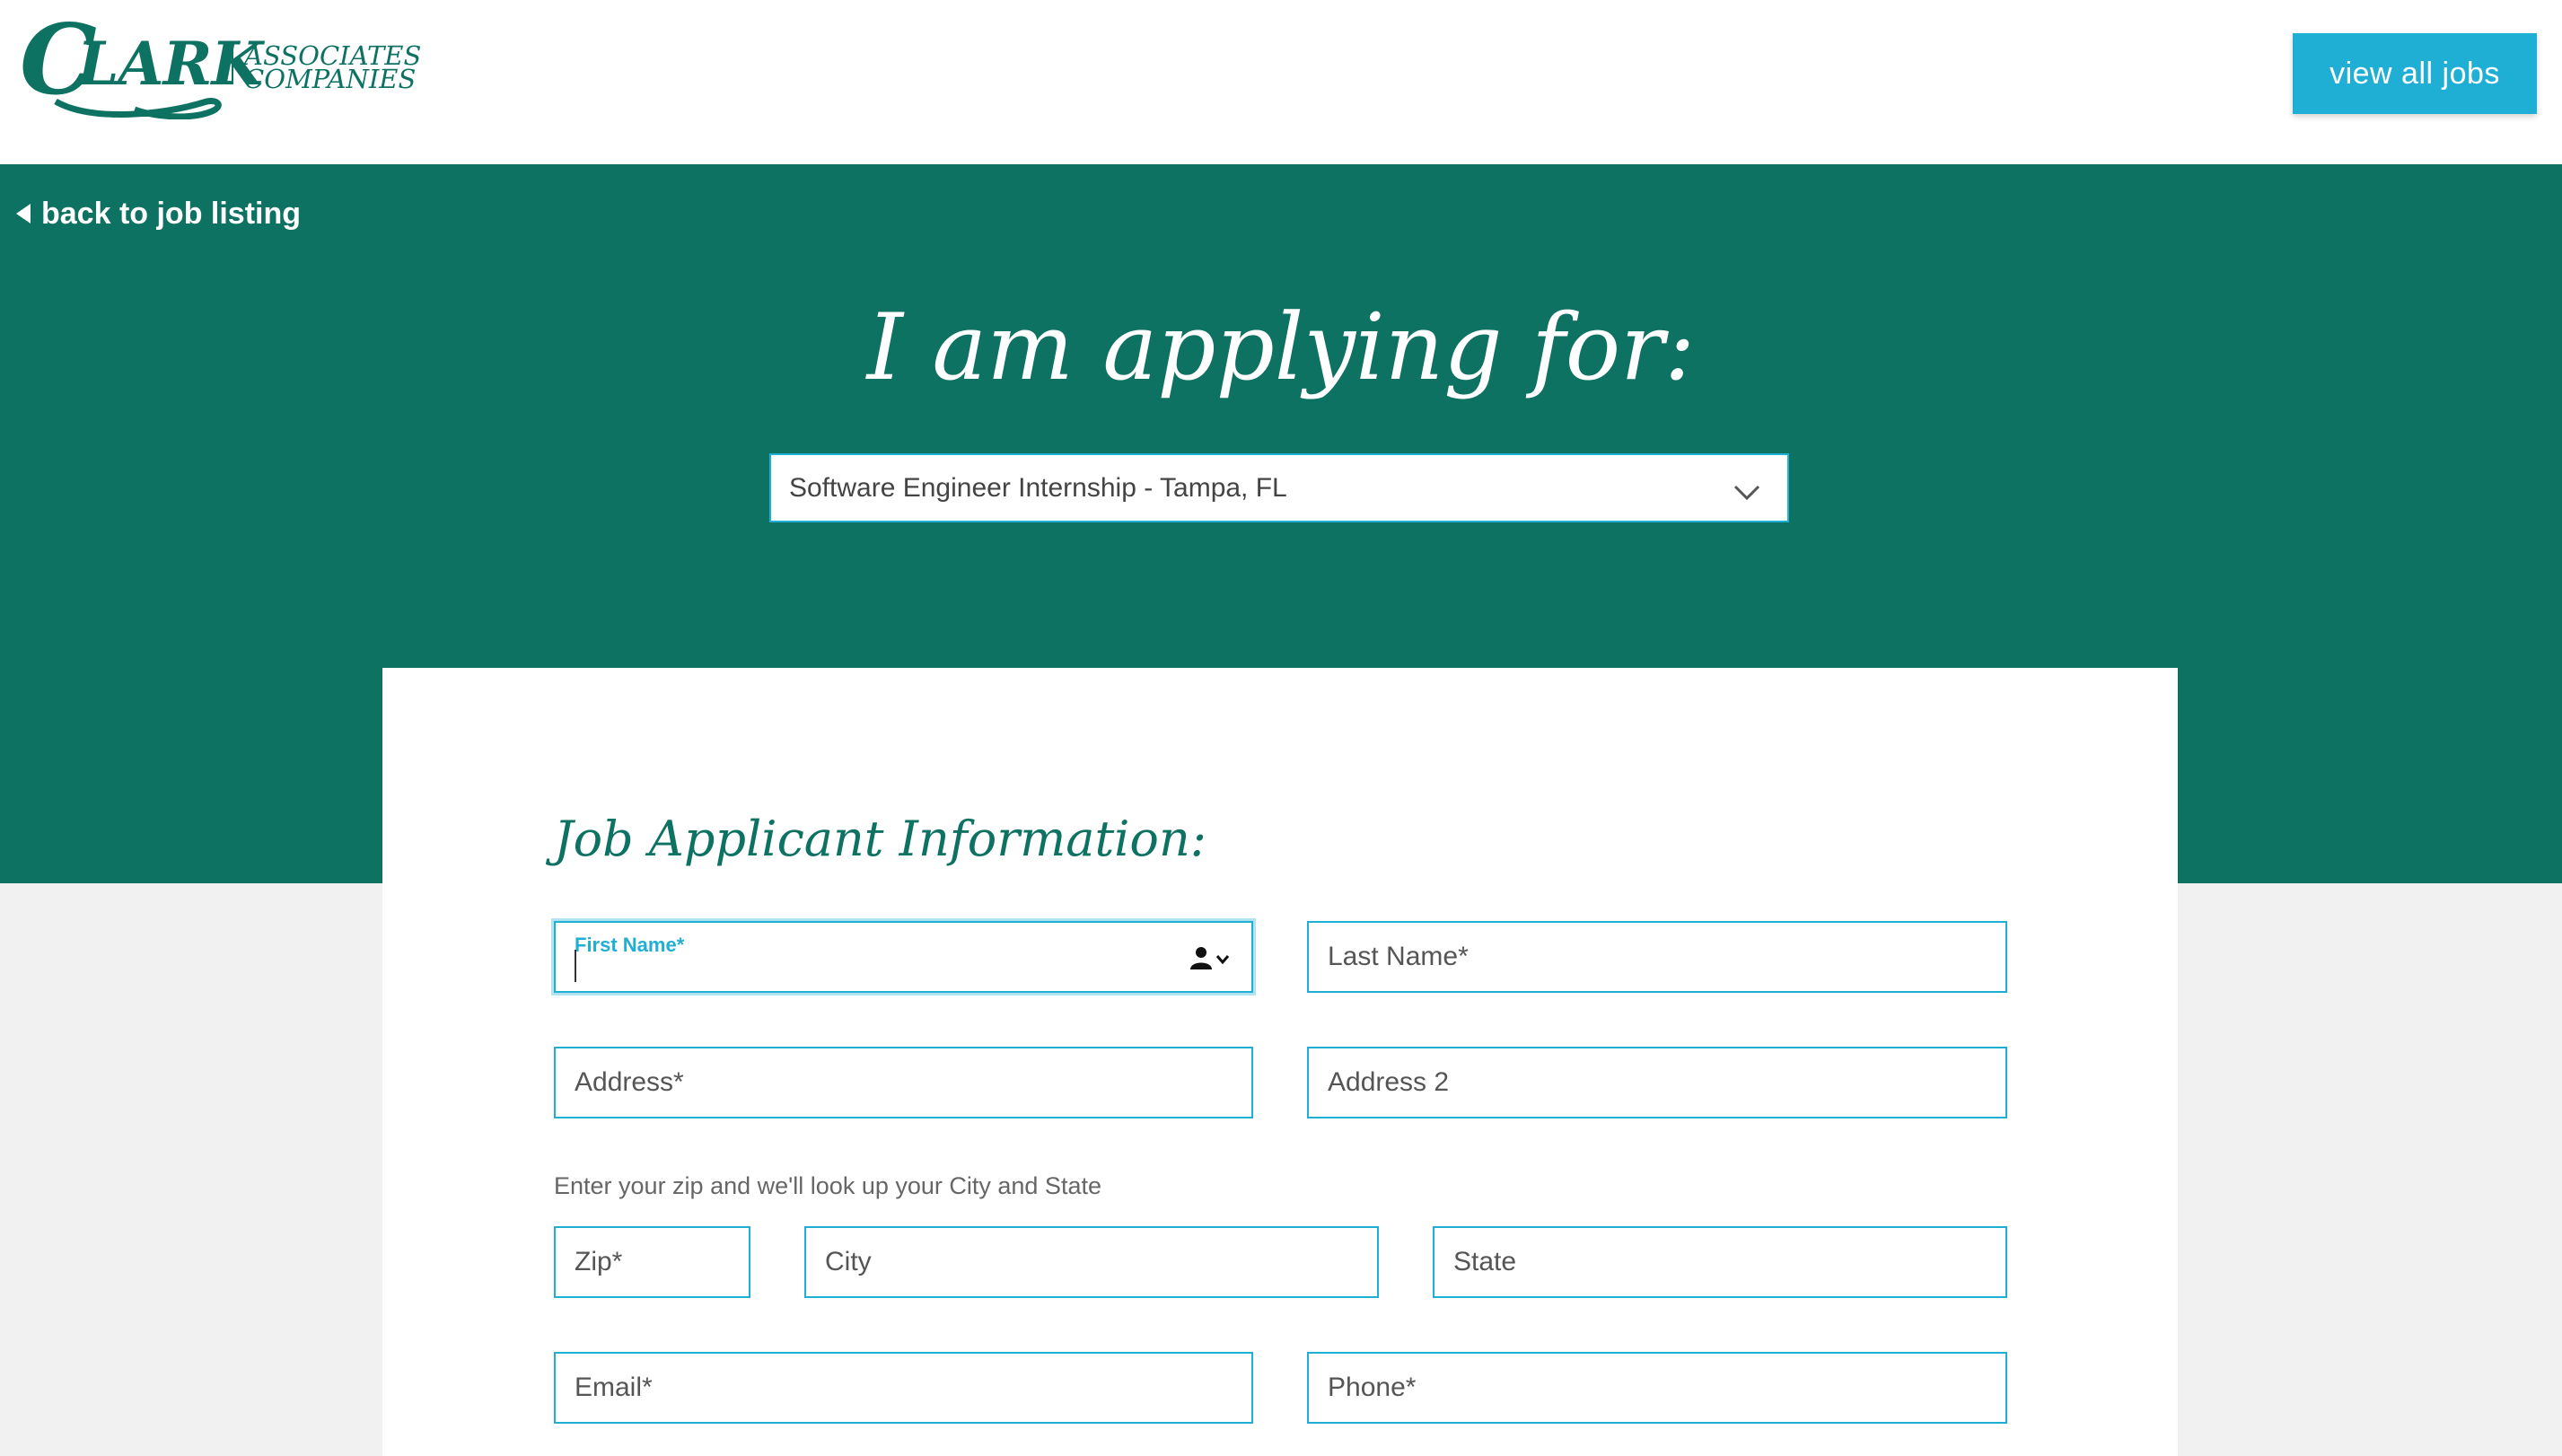 This screenshot has width=2562, height=1456. Describe the element at coordinates (1746, 493) in the screenshot. I see `chevron-down-icon` at that location.